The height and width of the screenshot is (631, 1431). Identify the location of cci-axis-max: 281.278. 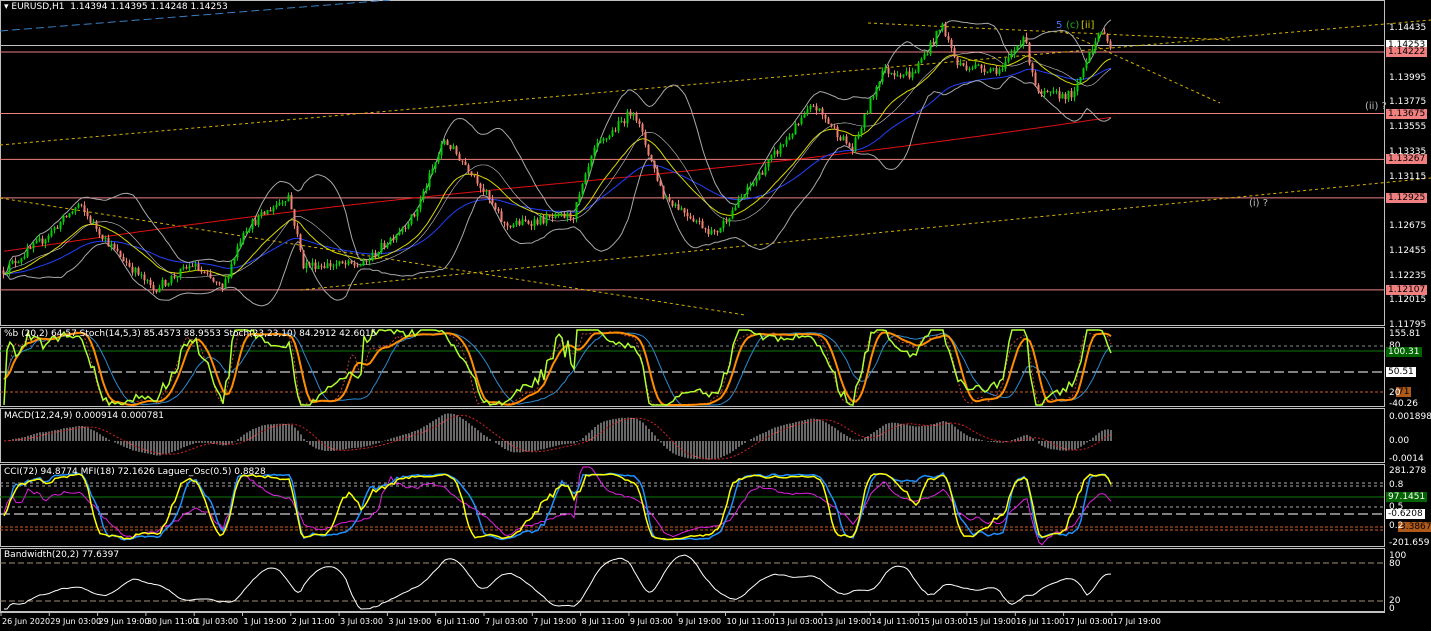
(1408, 471).